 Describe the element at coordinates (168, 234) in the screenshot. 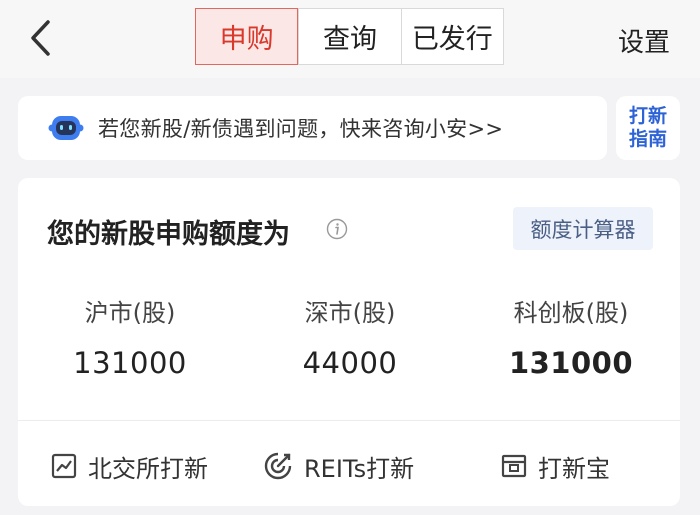

I see `quota-title: 您的新股申购额度为` at that location.